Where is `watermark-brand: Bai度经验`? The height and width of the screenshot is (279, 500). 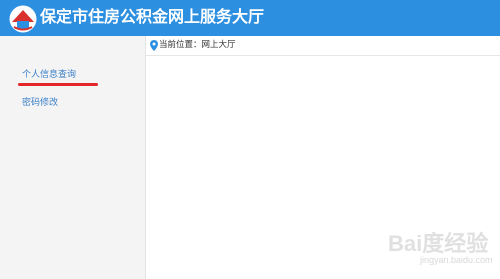 watermark-brand: Bai度经验 is located at coordinates (438, 243).